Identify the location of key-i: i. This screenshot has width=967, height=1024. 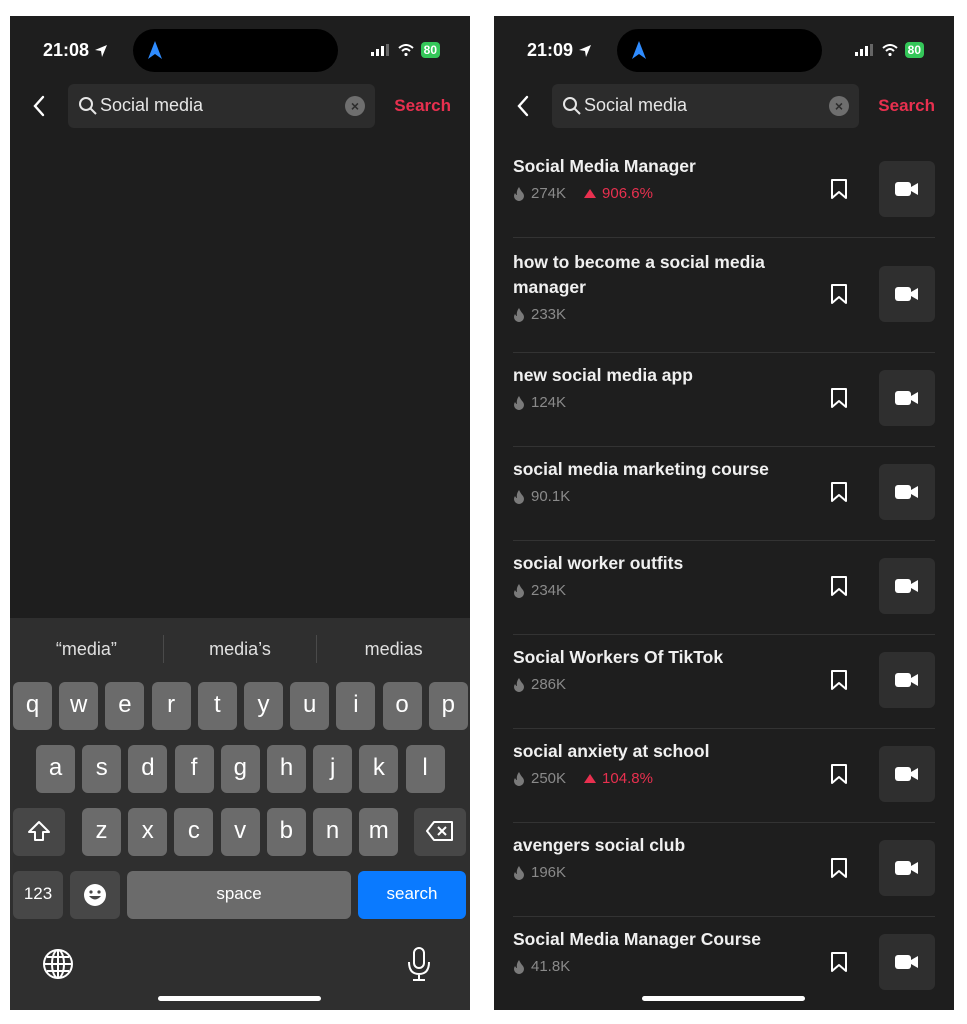
(356, 706).